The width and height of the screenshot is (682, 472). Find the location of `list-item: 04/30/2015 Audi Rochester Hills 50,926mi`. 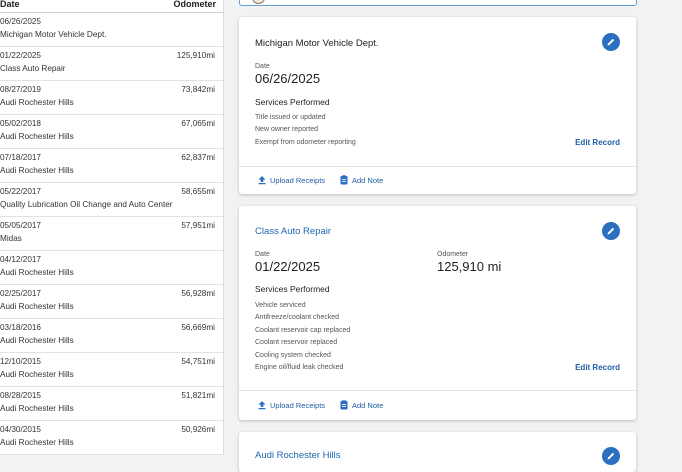

list-item: 04/30/2015 Audi Rochester Hills 50,926mi is located at coordinates (111, 438).